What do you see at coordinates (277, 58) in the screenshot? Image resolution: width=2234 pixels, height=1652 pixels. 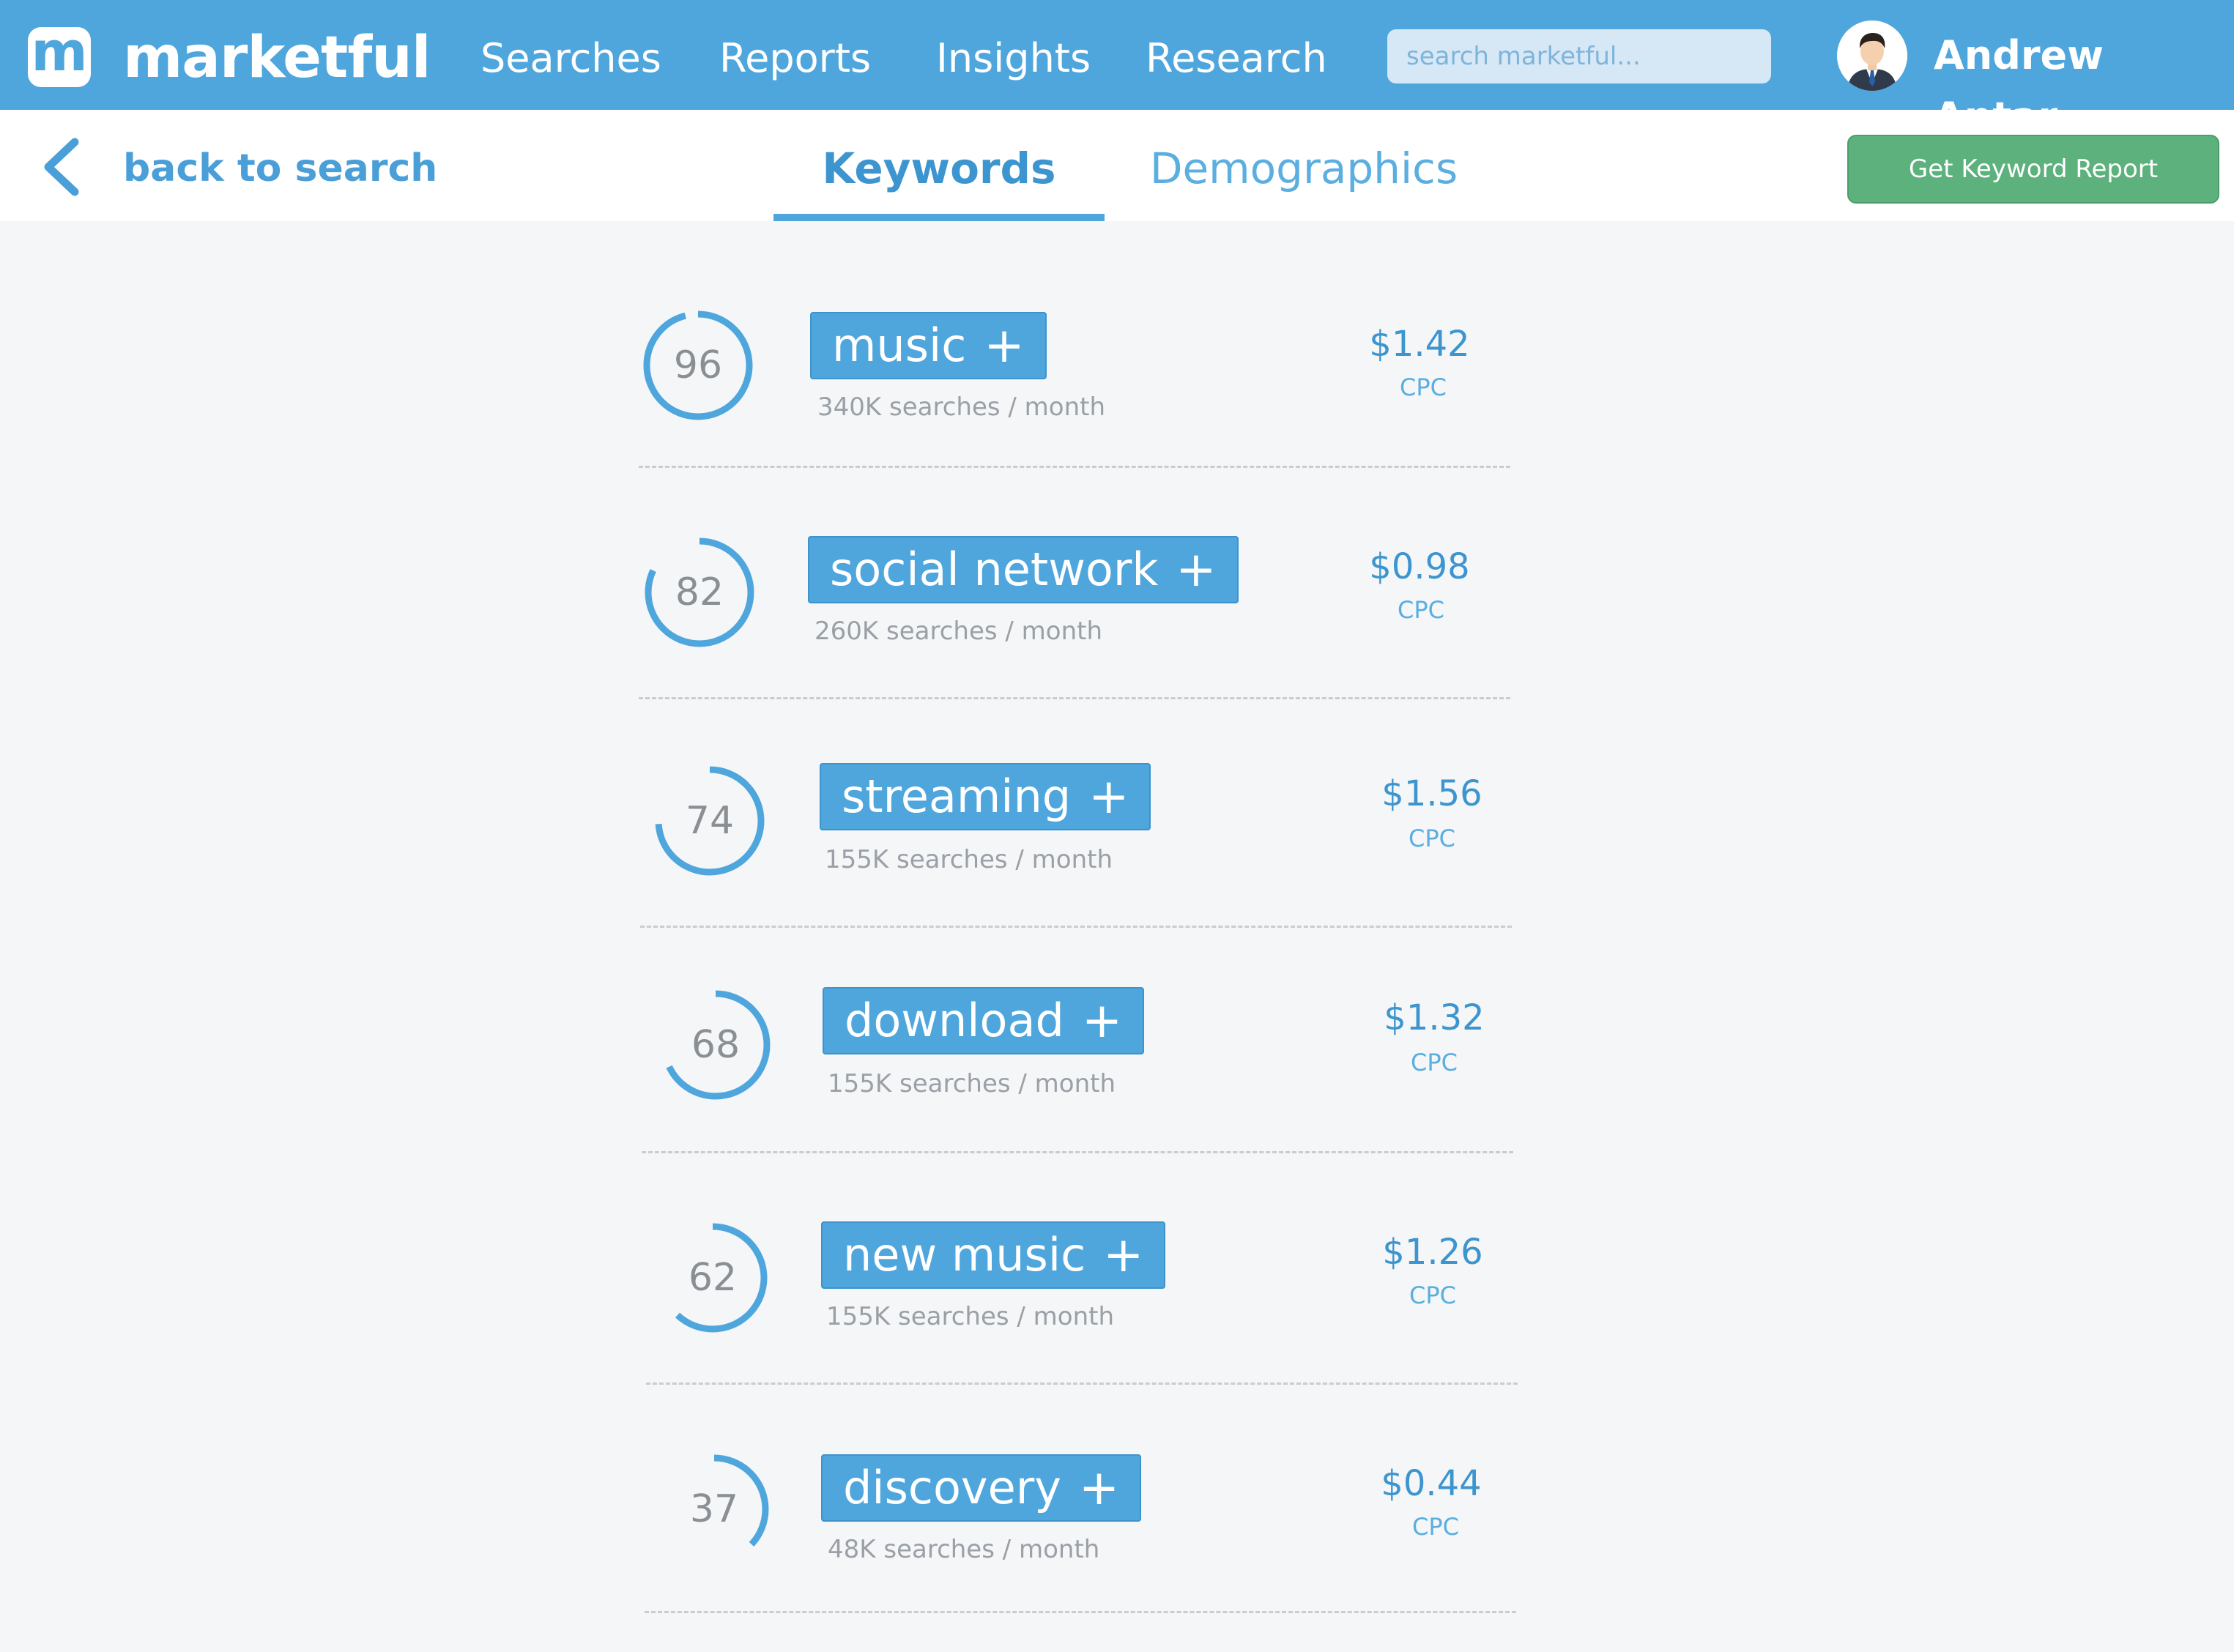 I see `brand-name: marketful` at bounding box center [277, 58].